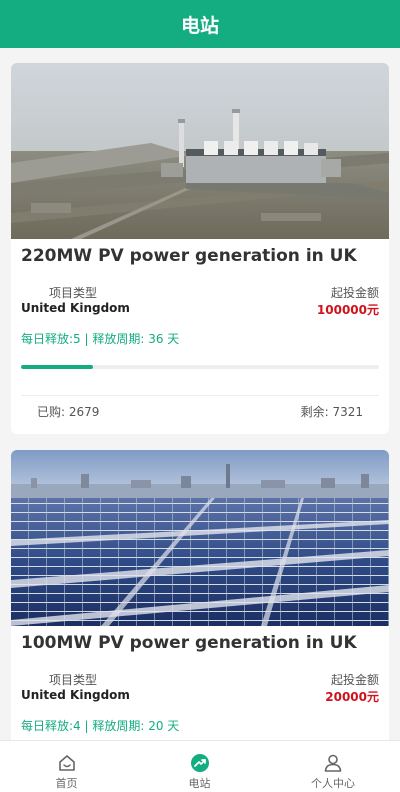 This screenshot has height=792, width=400. Describe the element at coordinates (333, 783) in the screenshot. I see `tab-profile-label: 个人中心` at that location.